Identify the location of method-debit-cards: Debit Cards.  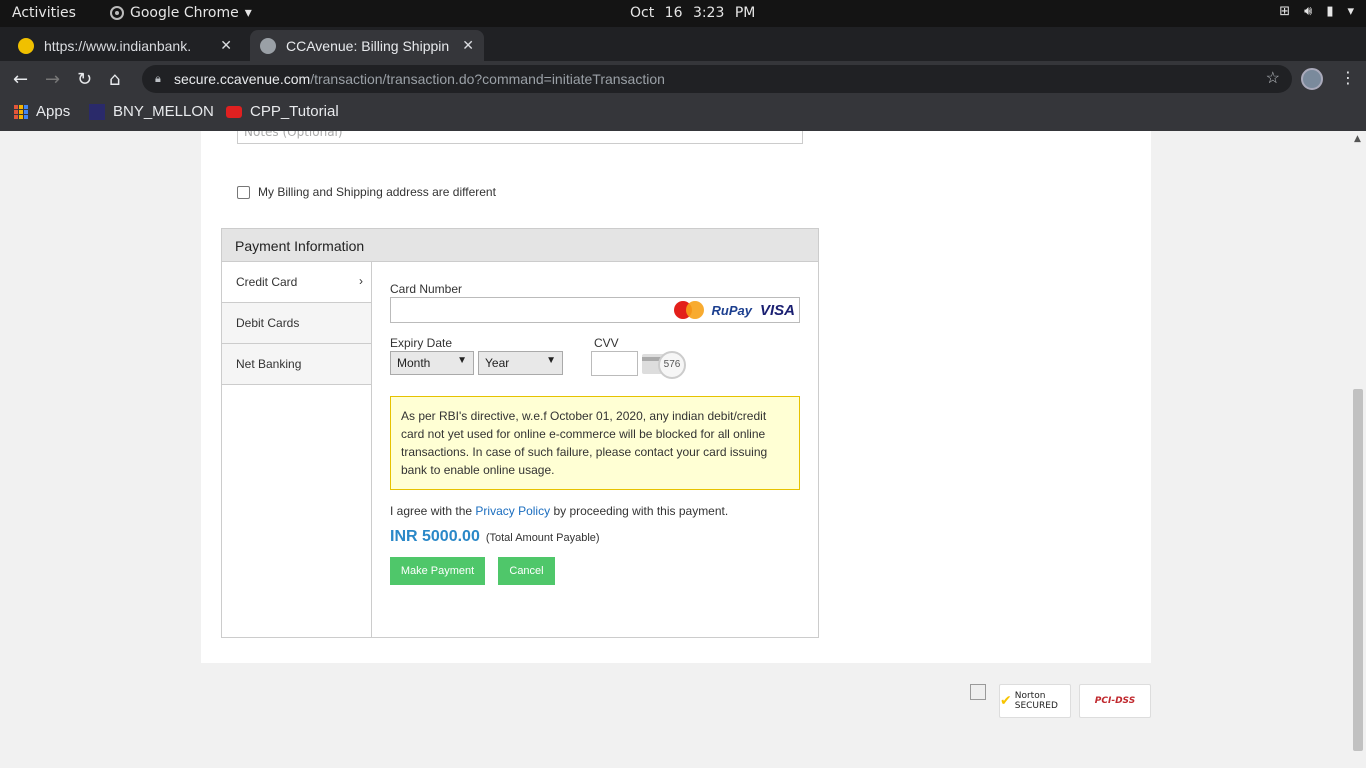
(296, 323).